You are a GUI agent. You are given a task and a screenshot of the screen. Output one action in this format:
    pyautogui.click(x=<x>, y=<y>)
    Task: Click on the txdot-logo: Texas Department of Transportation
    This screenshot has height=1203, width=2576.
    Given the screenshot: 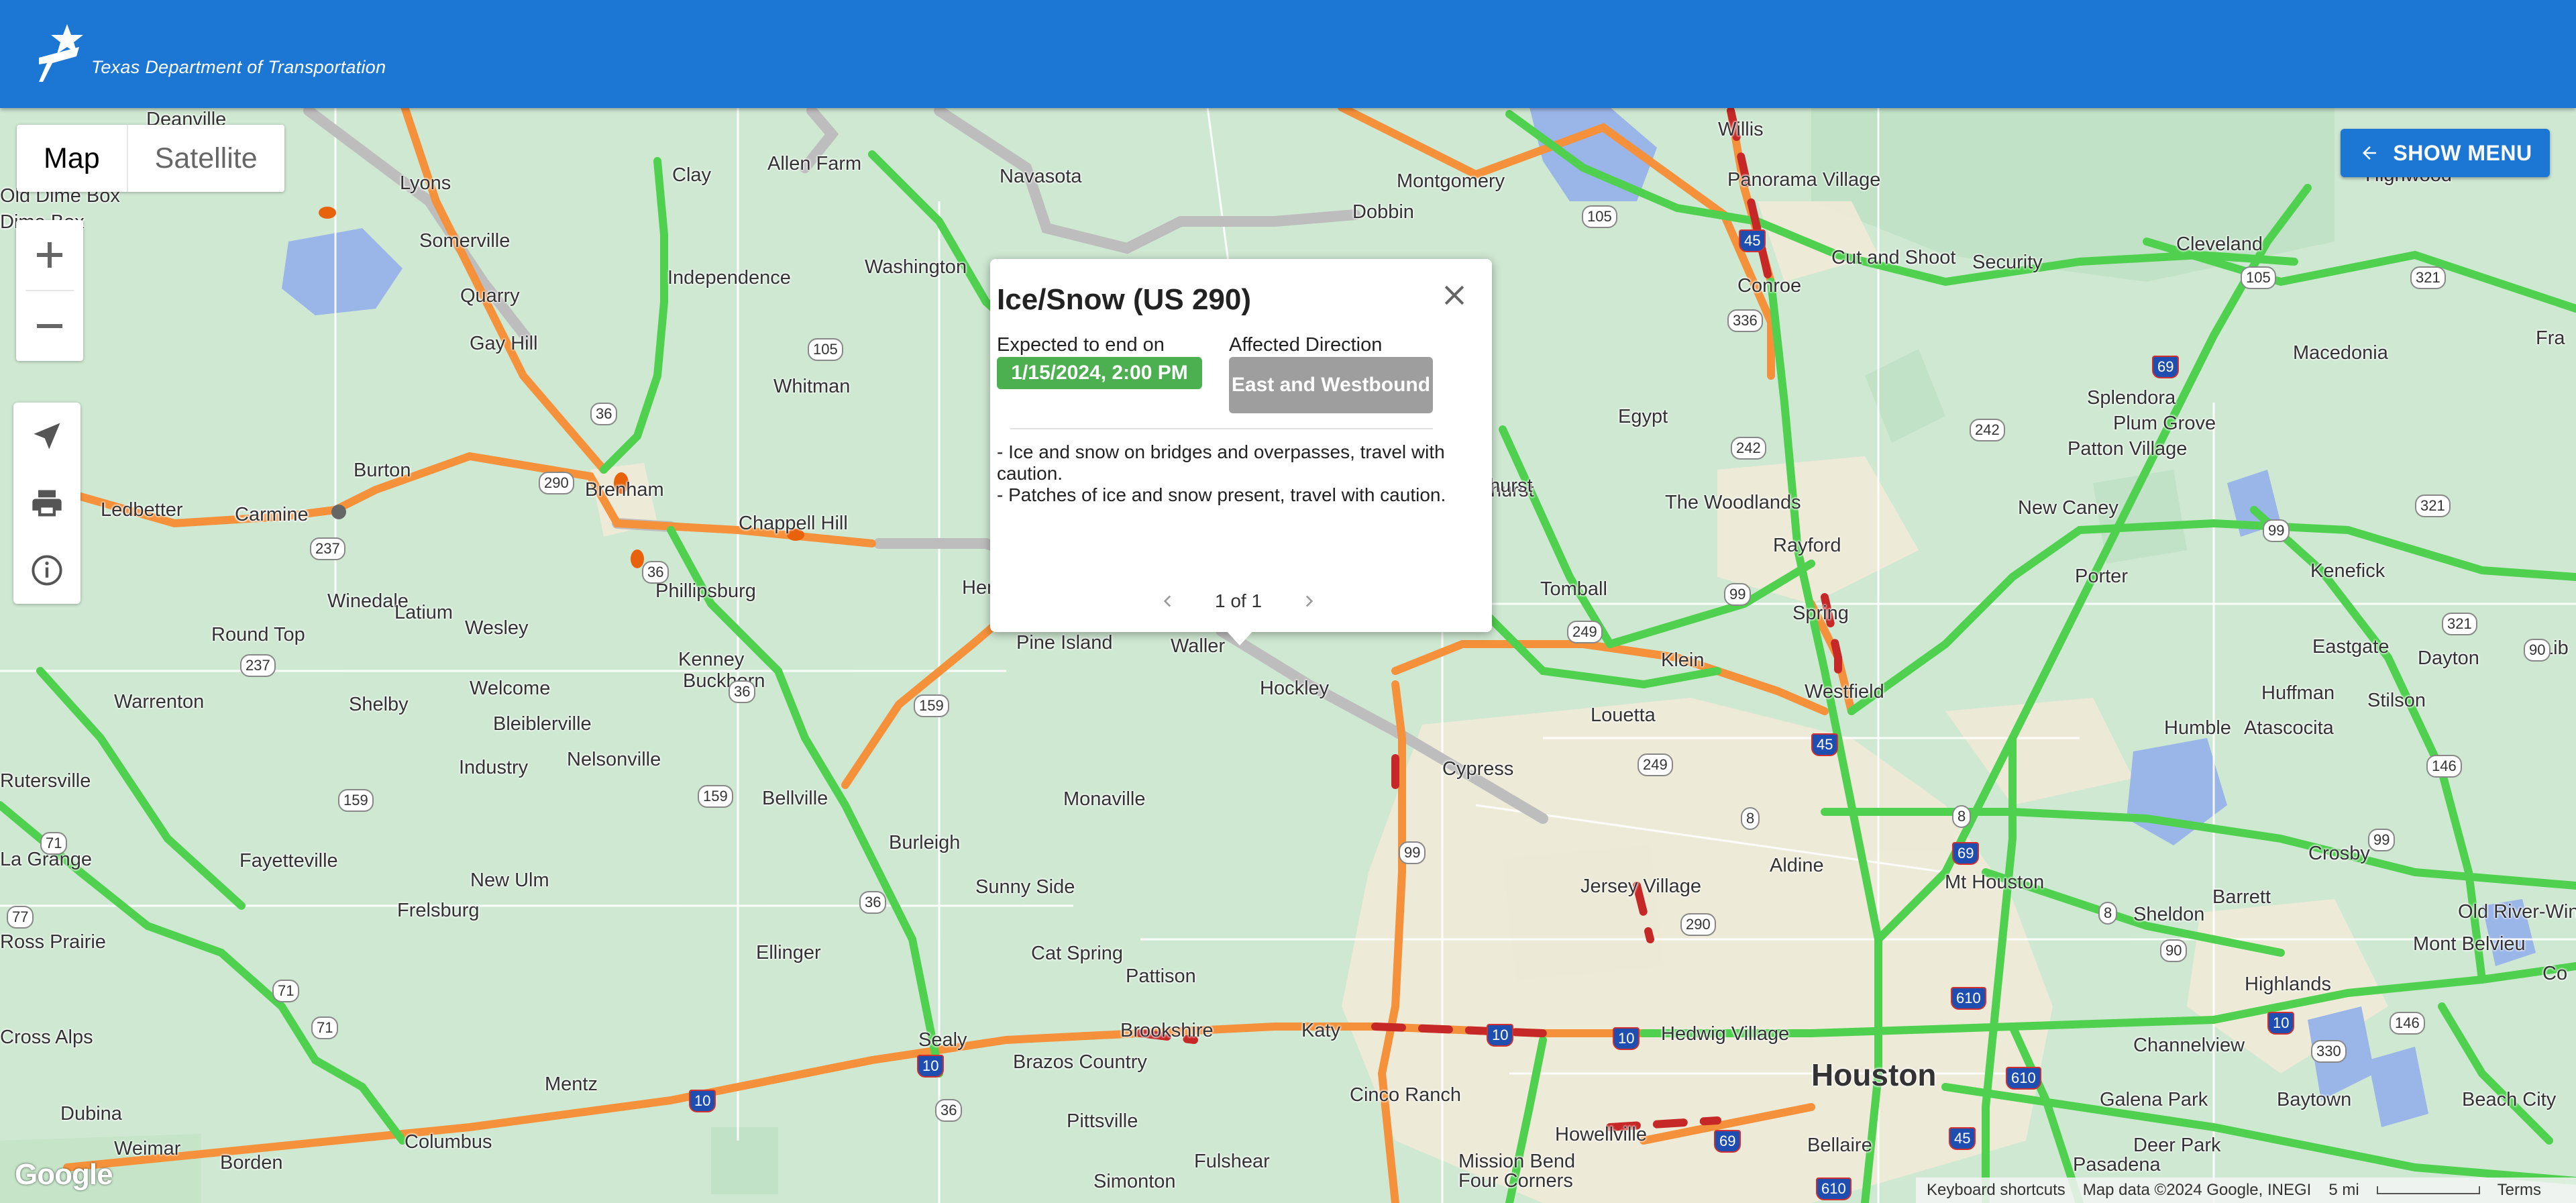 What is the action you would take?
    pyautogui.click(x=212, y=55)
    